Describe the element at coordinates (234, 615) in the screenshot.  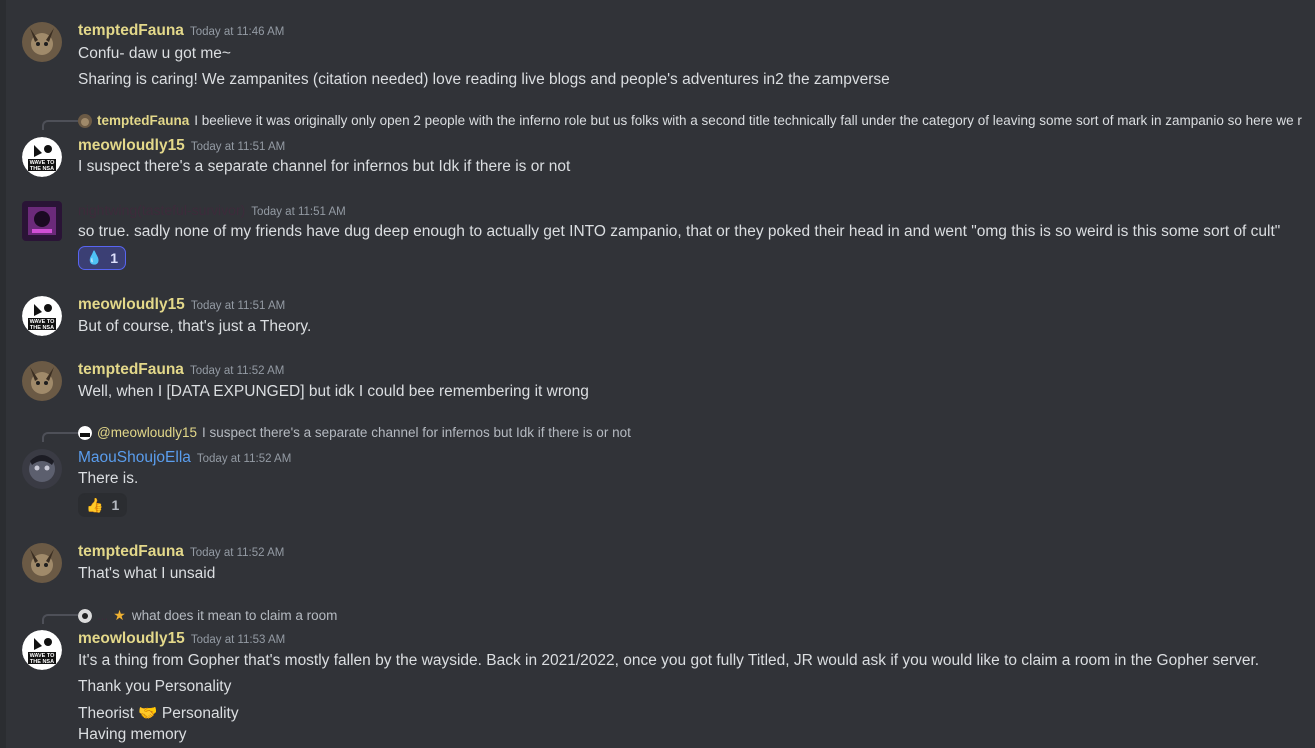
I see `reply-text: what does it mean to claim a room` at that location.